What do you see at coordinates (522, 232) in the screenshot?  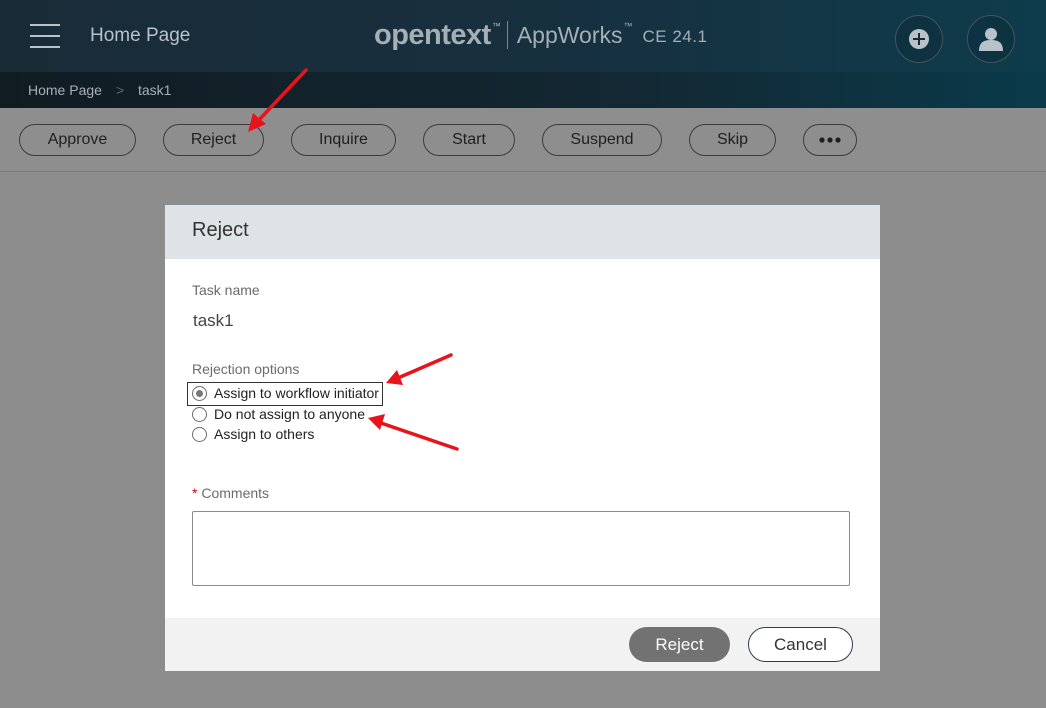 I see `dialog-title: Reject` at bounding box center [522, 232].